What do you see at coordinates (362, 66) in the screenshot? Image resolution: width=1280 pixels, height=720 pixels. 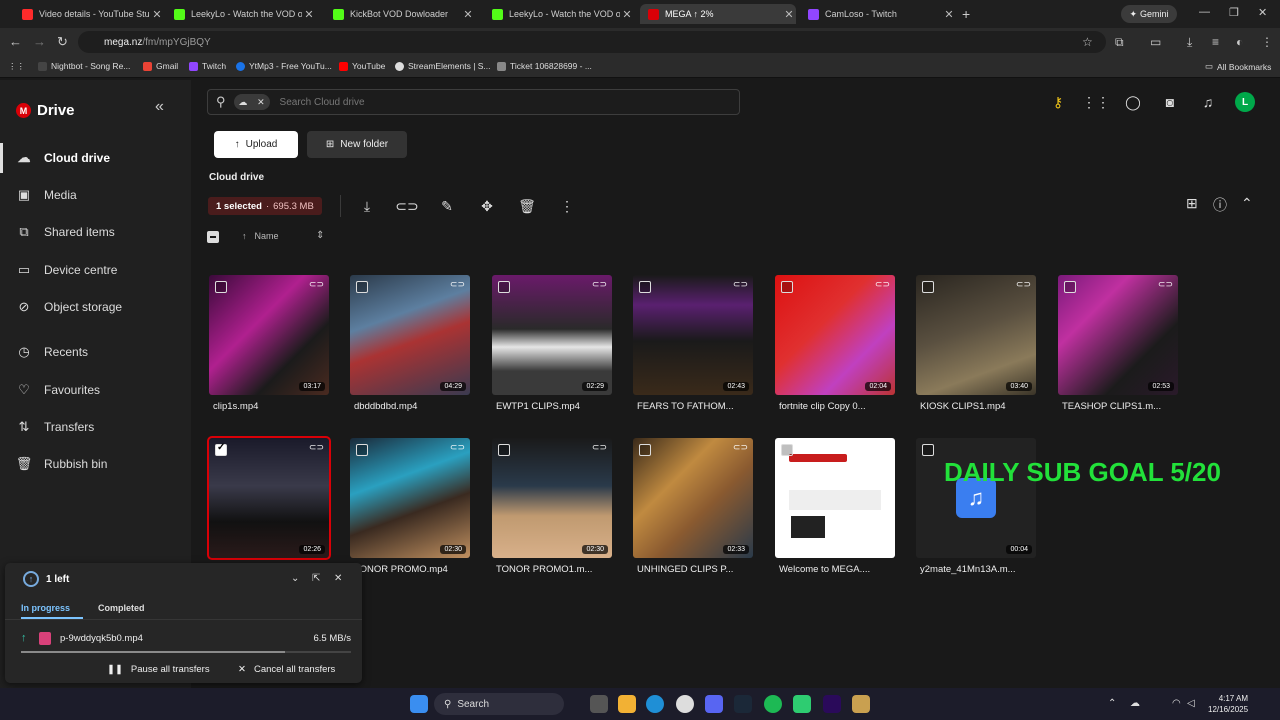 I see `bookmark-youtube: YouTube` at bounding box center [362, 66].